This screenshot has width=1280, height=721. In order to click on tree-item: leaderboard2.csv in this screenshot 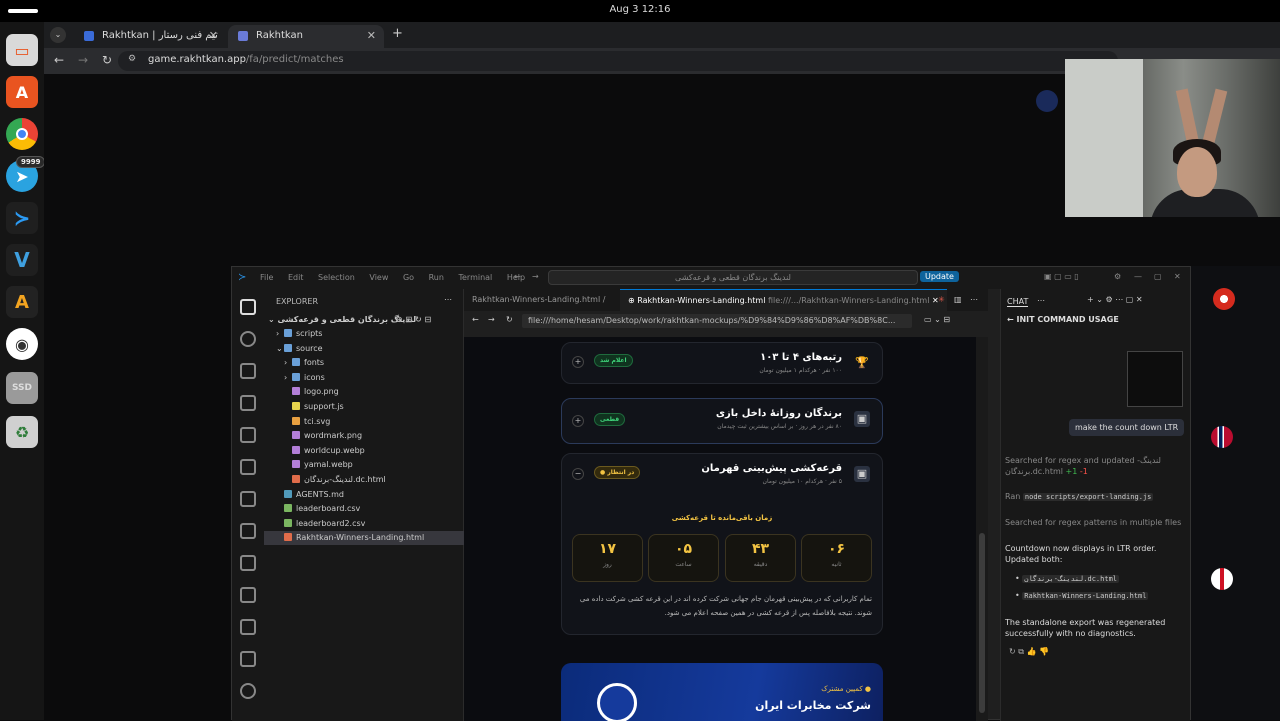, I will do `click(364, 524)`.